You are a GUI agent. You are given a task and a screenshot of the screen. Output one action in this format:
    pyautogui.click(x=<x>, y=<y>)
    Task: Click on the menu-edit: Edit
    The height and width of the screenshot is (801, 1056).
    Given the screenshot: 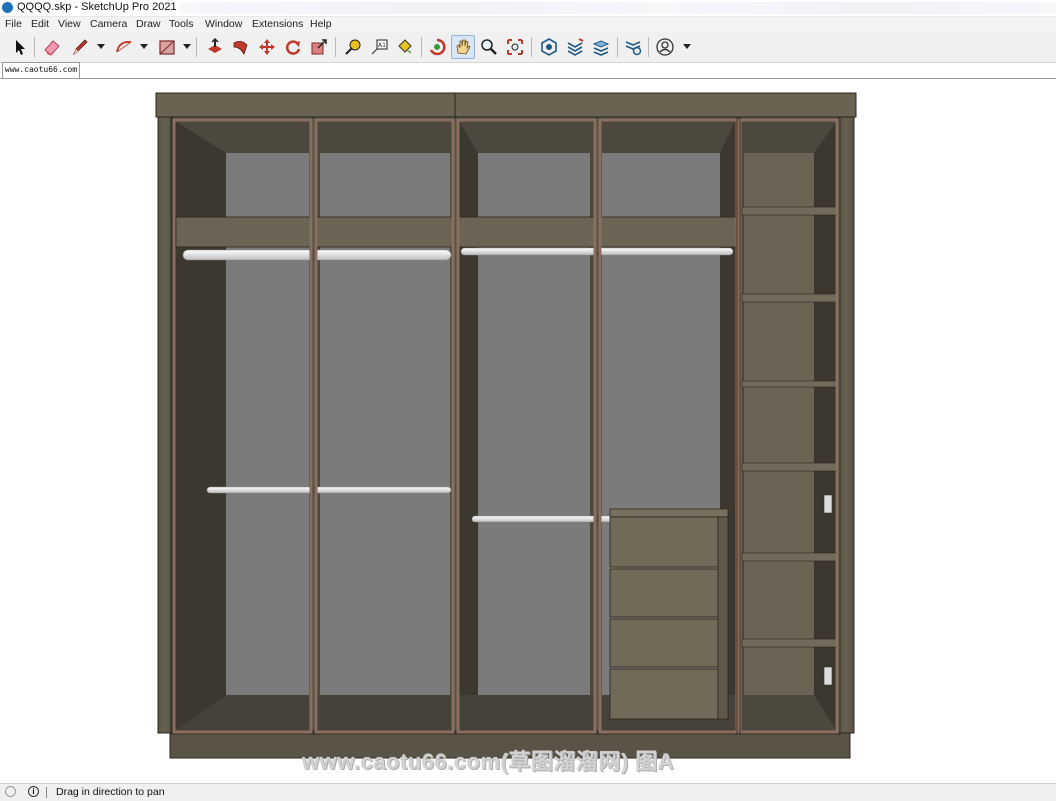 What is the action you would take?
    pyautogui.click(x=40, y=24)
    